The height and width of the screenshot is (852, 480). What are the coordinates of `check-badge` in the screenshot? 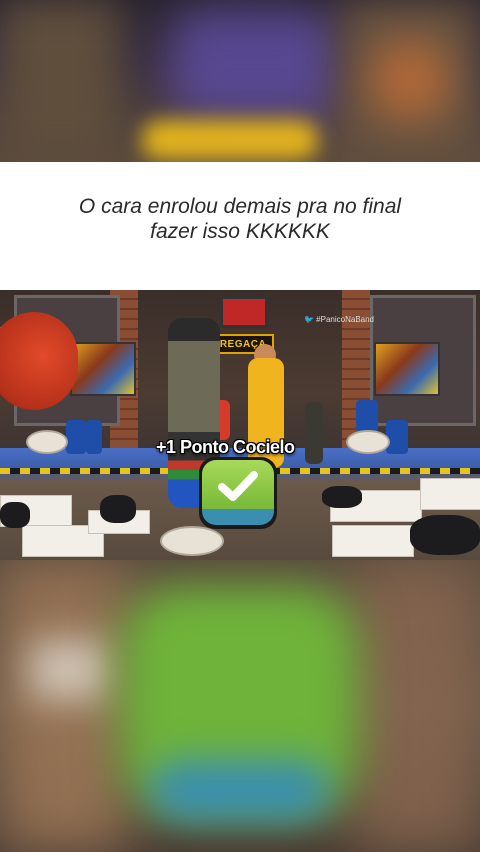 It's located at (238, 493).